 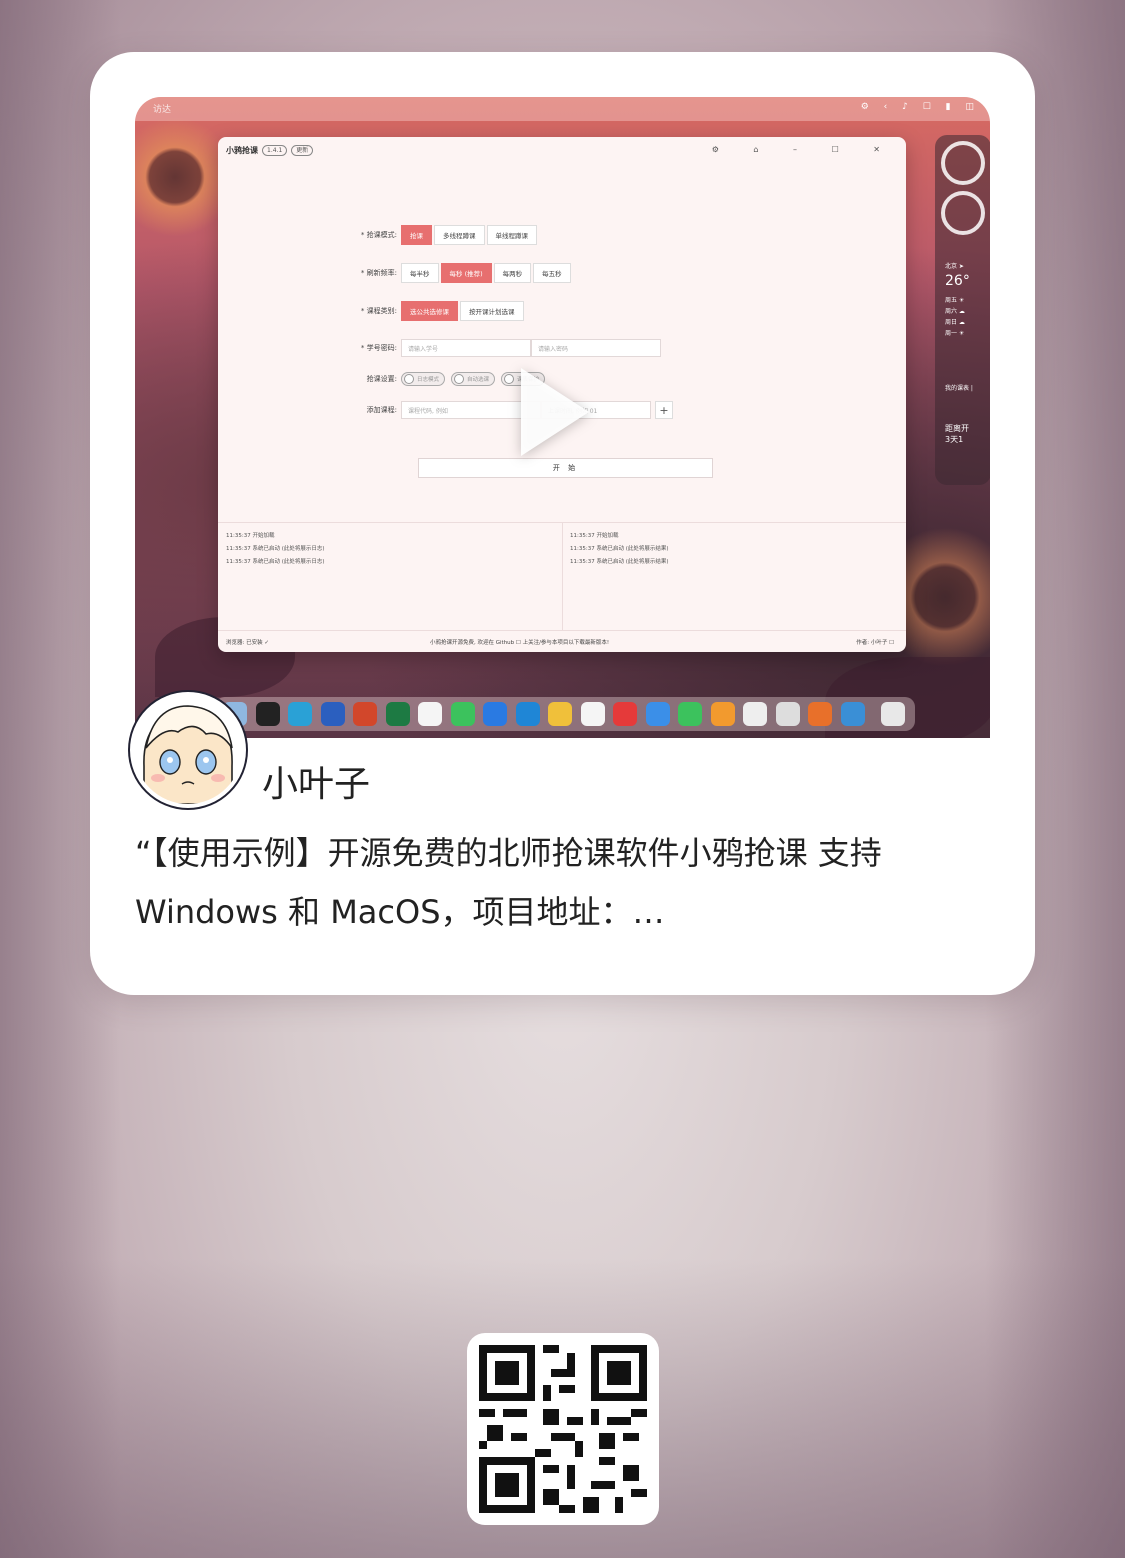 What do you see at coordinates (242, 150) in the screenshot?
I see `app-title: 小鸦抢课` at bounding box center [242, 150].